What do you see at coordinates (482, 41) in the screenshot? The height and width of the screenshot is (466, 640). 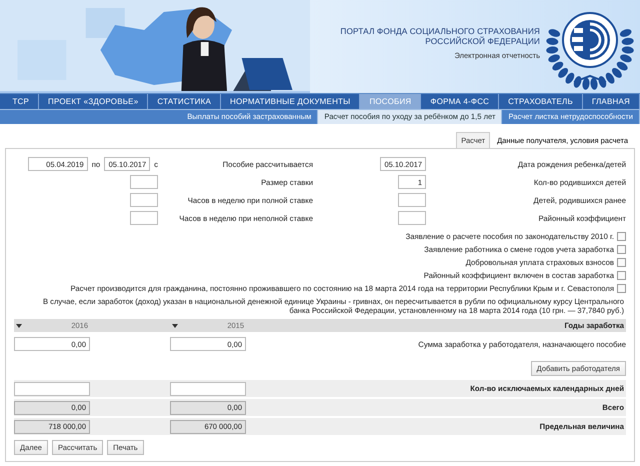 I see `portal-title: РОССИЙСКОЙ ФЕДЕРАЦИИ` at bounding box center [482, 41].